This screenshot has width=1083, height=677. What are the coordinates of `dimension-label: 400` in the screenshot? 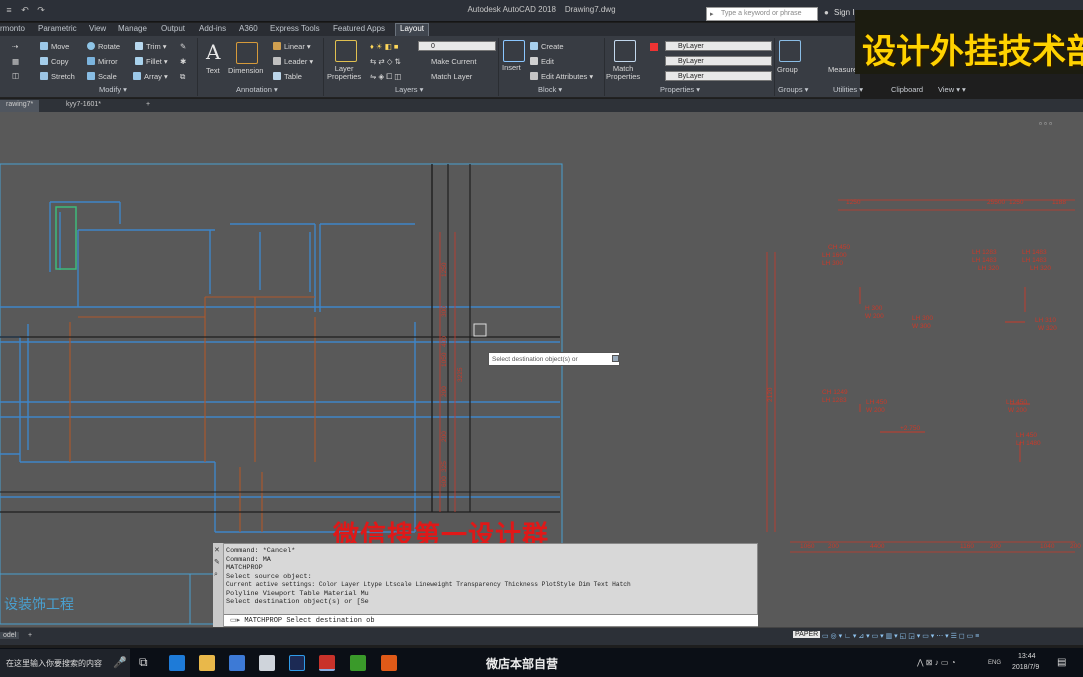 It's located at (444, 341).